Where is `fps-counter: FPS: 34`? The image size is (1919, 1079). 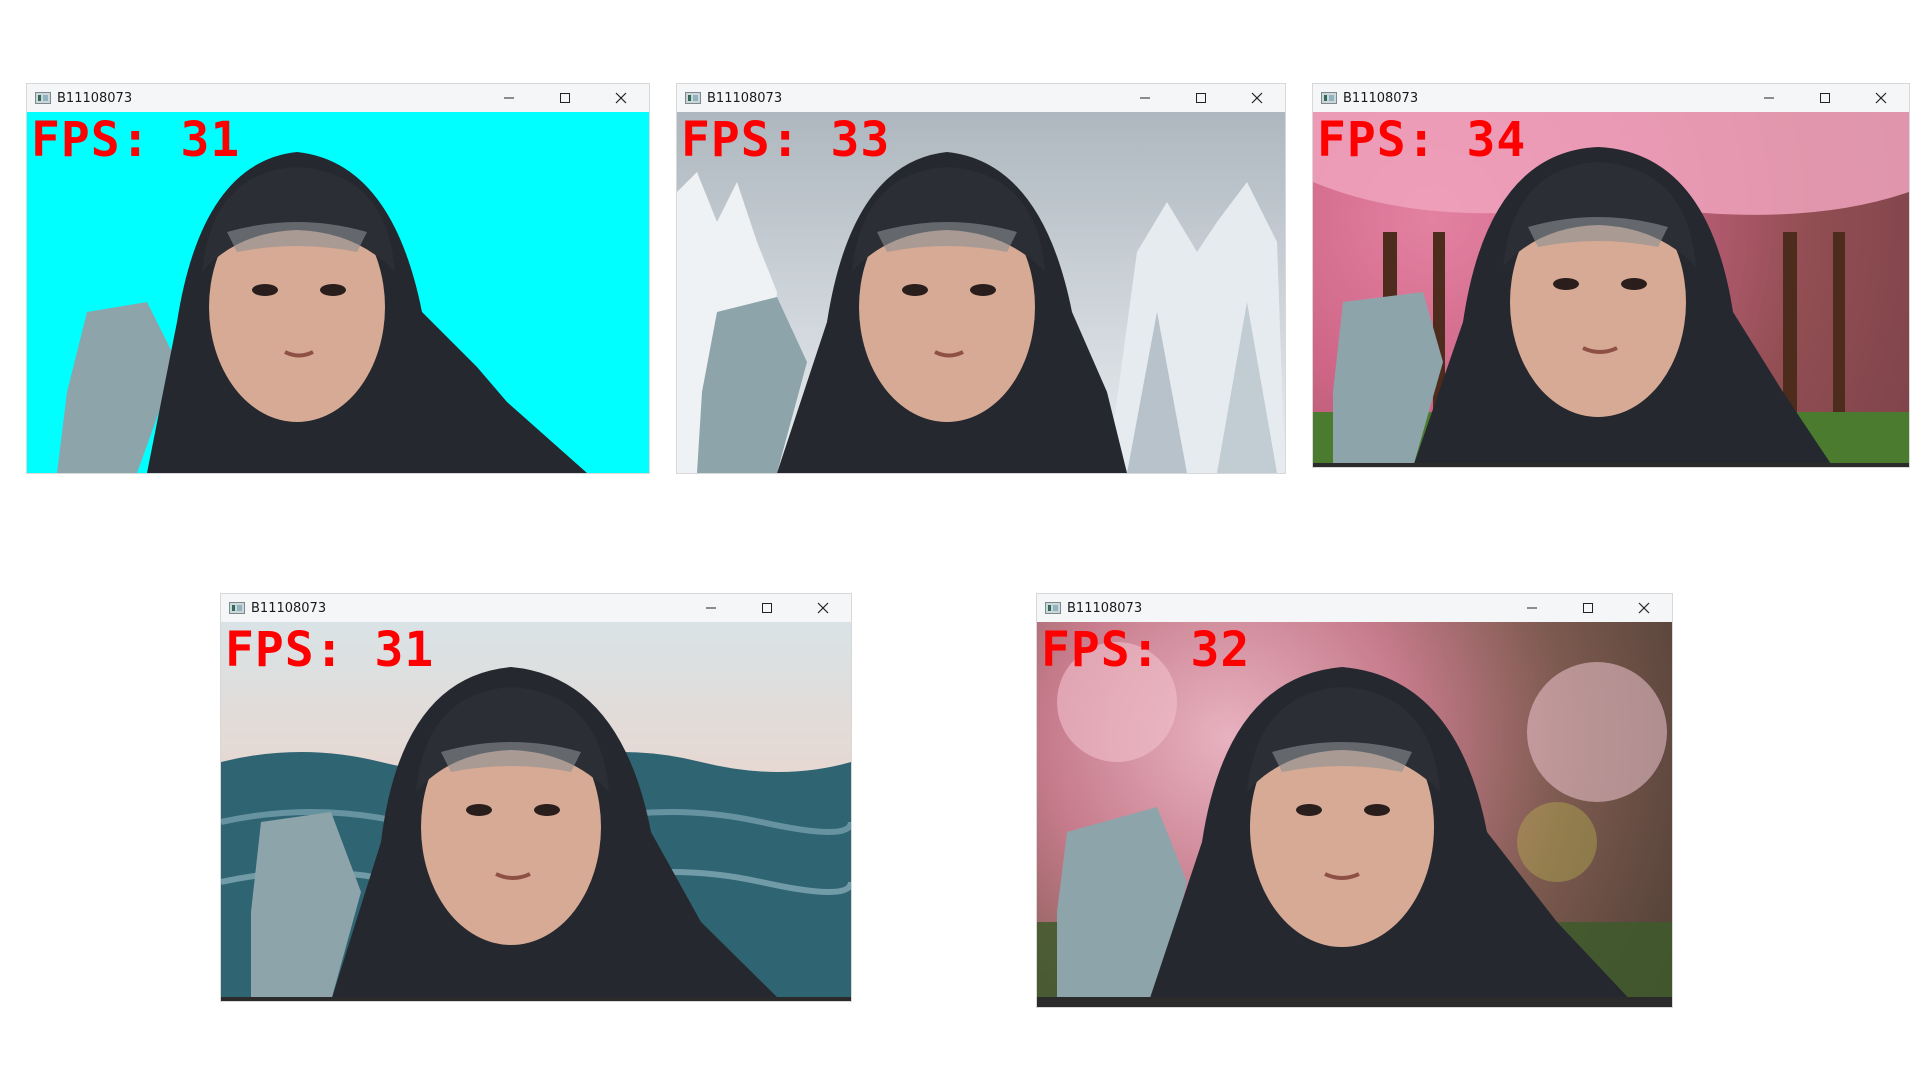
fps-counter: FPS: 34 is located at coordinates (1422, 140).